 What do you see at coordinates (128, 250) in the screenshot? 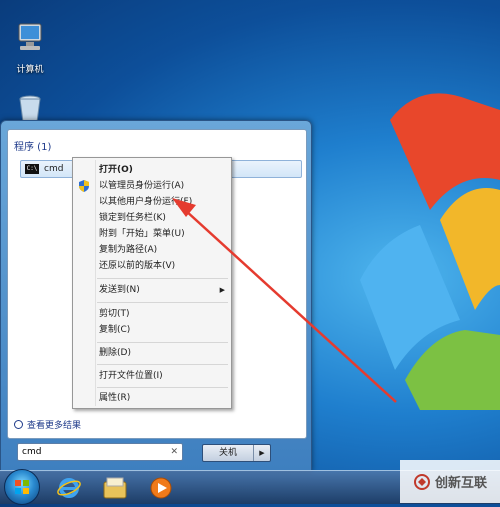
I see `context-item-copy-as-path: 复制为路径(A)` at bounding box center [128, 250].